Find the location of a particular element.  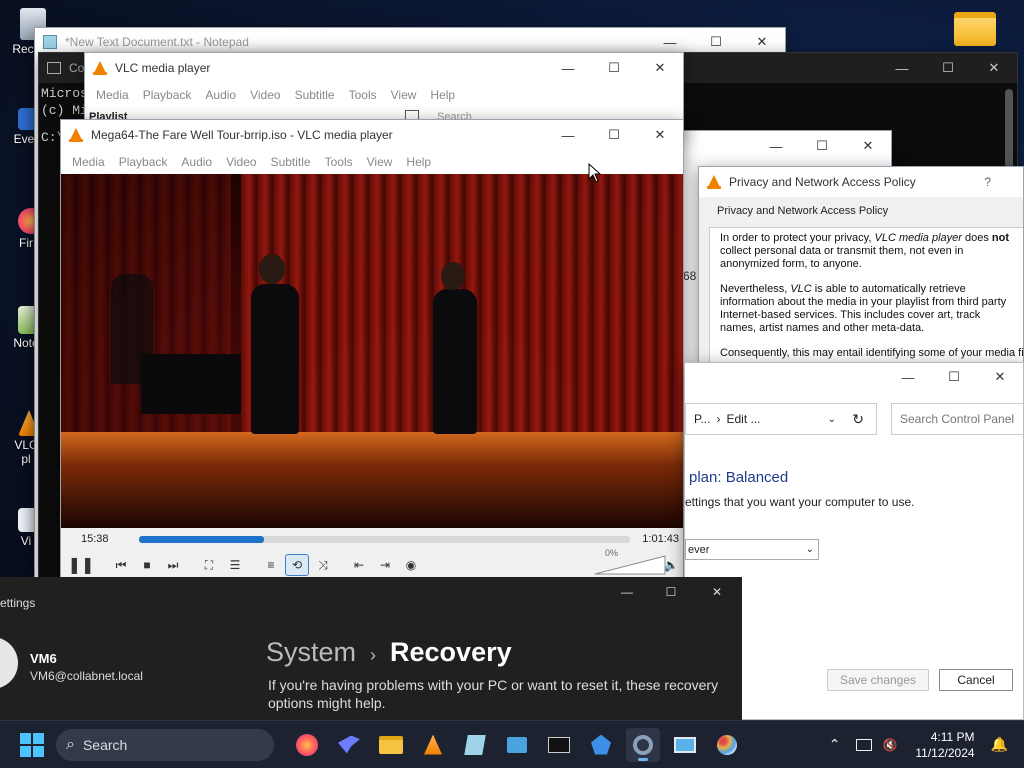

folder-icon is located at coordinates (975, 29).